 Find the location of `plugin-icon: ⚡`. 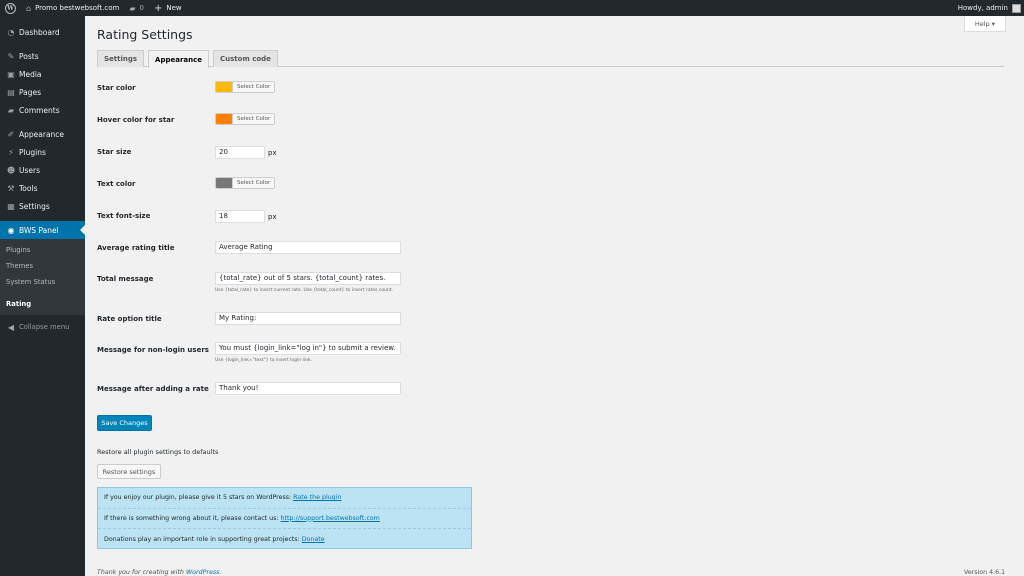

plugin-icon: ⚡ is located at coordinates (11, 152).